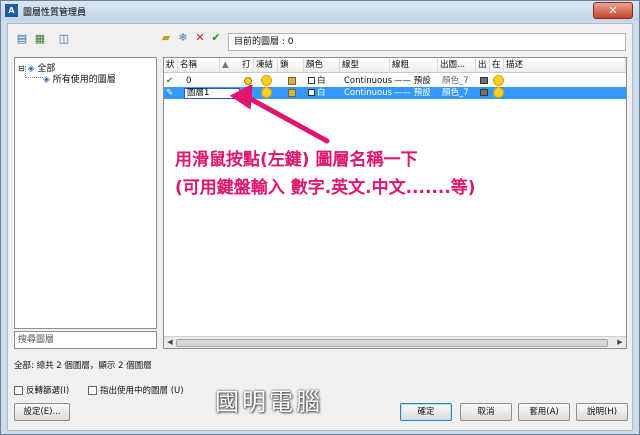  Describe the element at coordinates (200, 38) in the screenshot. I see `delete-layer-icon: ✕` at that location.